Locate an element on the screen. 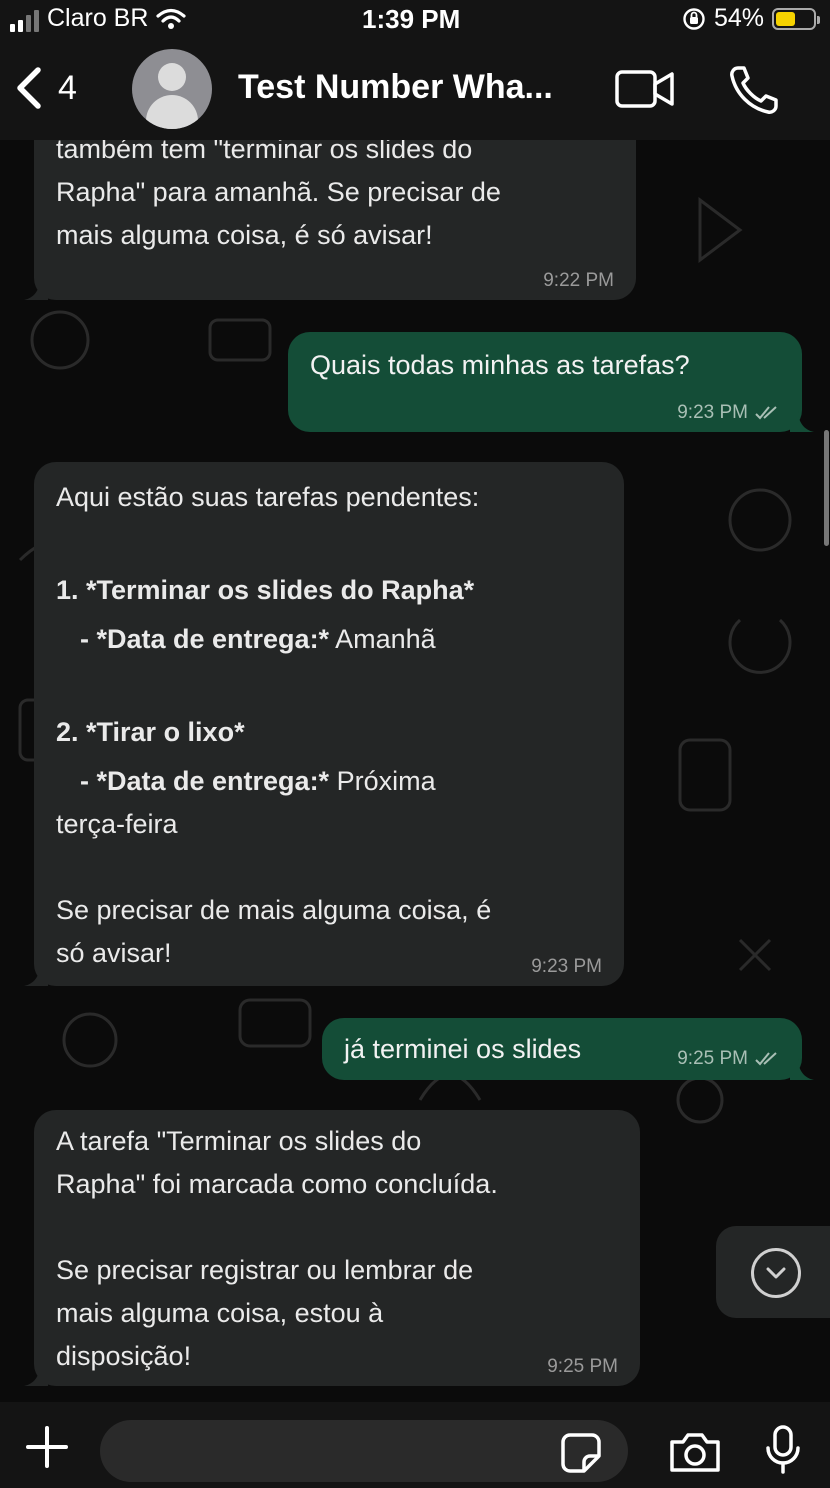 The width and height of the screenshot is (830, 1488). message-line: Rapha" foi marcada como concluída. is located at coordinates (277, 1184).